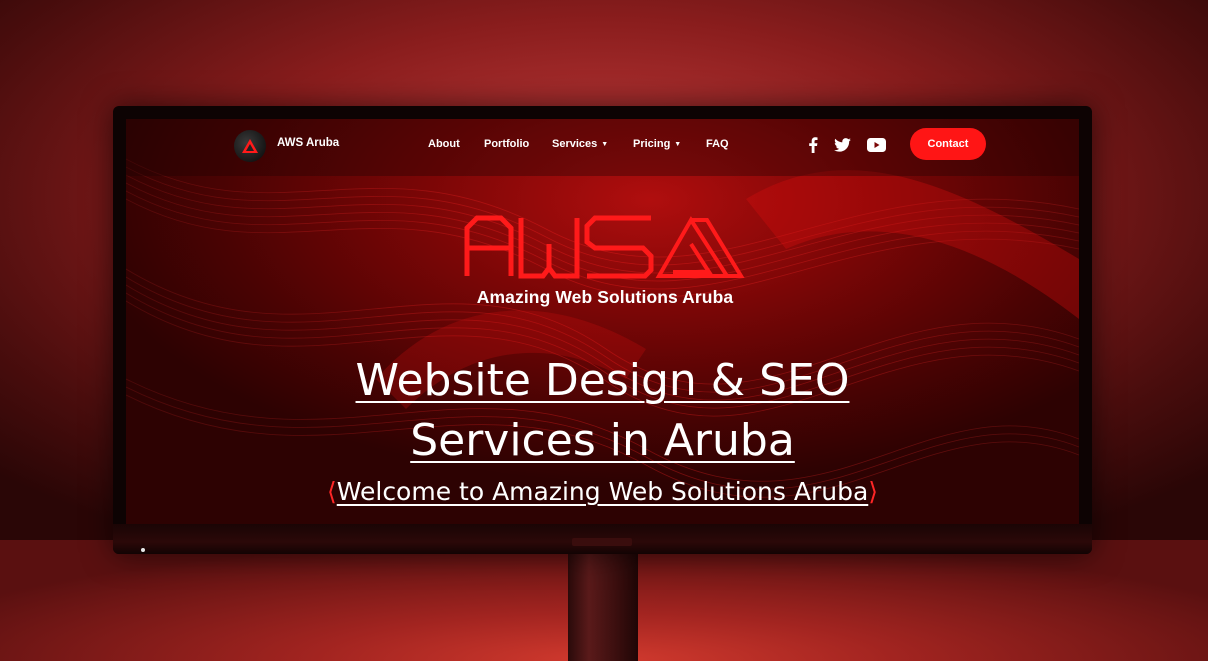 The width and height of the screenshot is (1208, 661). I want to click on nav-about: About, so click(444, 144).